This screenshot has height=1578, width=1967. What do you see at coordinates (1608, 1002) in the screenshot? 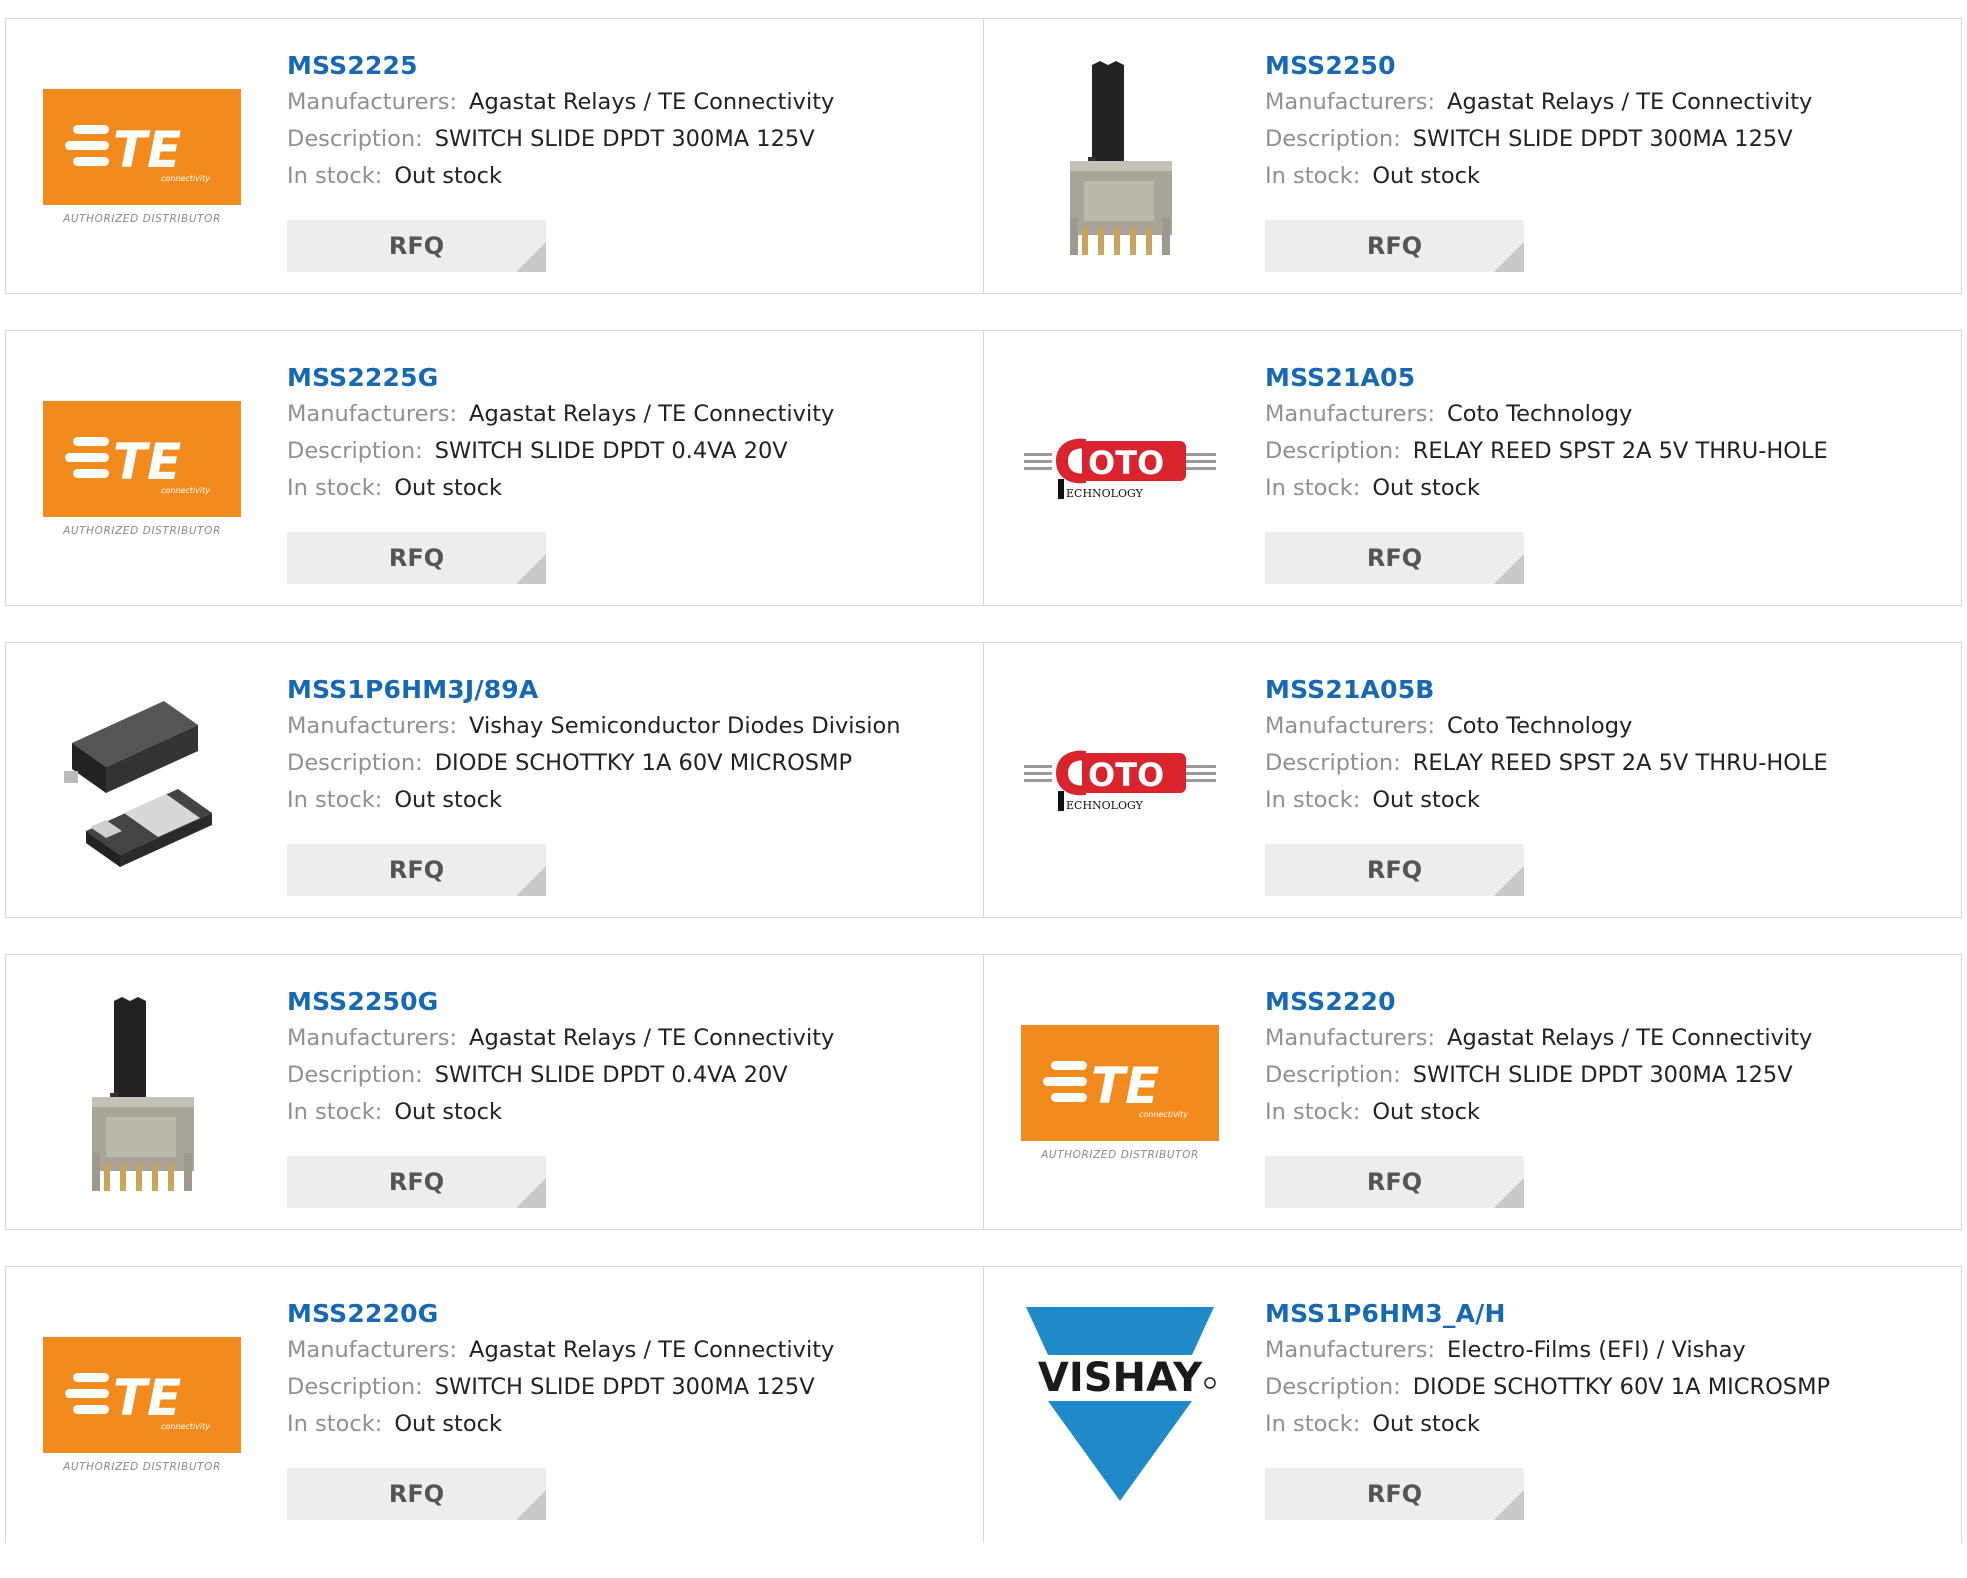
I see `part-number-link: MSS2220` at bounding box center [1608, 1002].